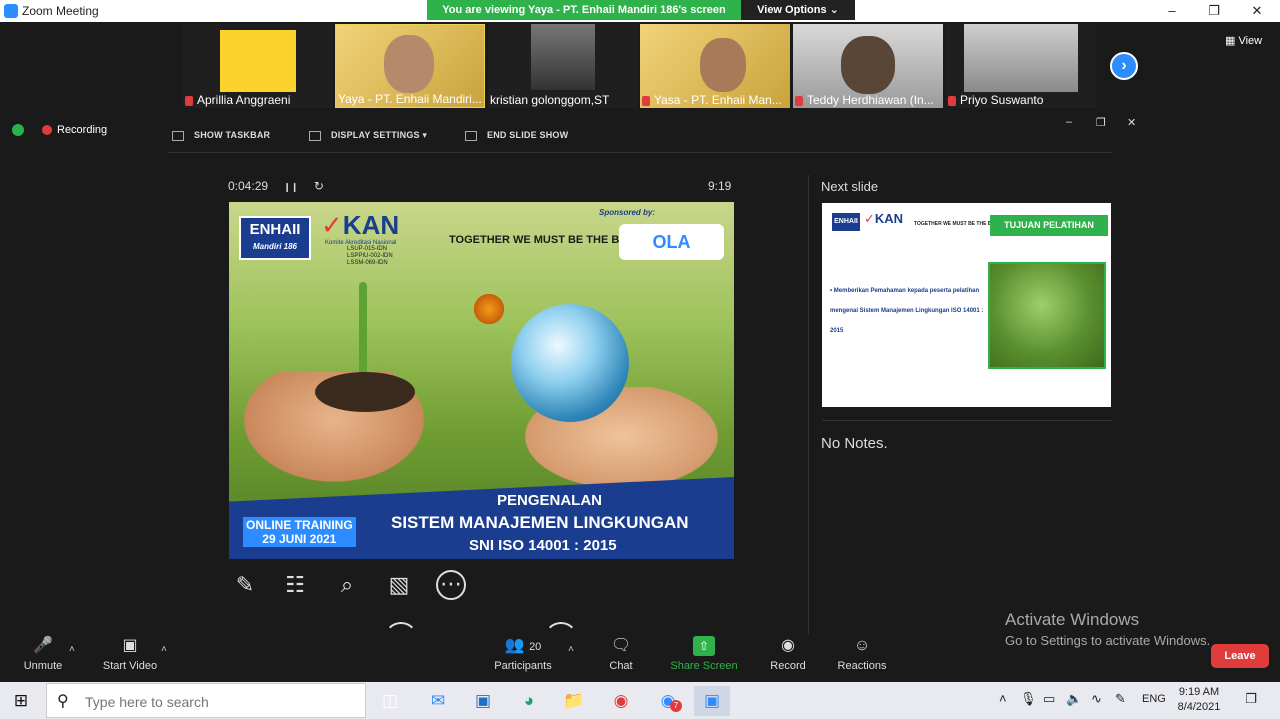 This screenshot has width=1280, height=719. I want to click on reactions-icon: ☺, so click(862, 645).